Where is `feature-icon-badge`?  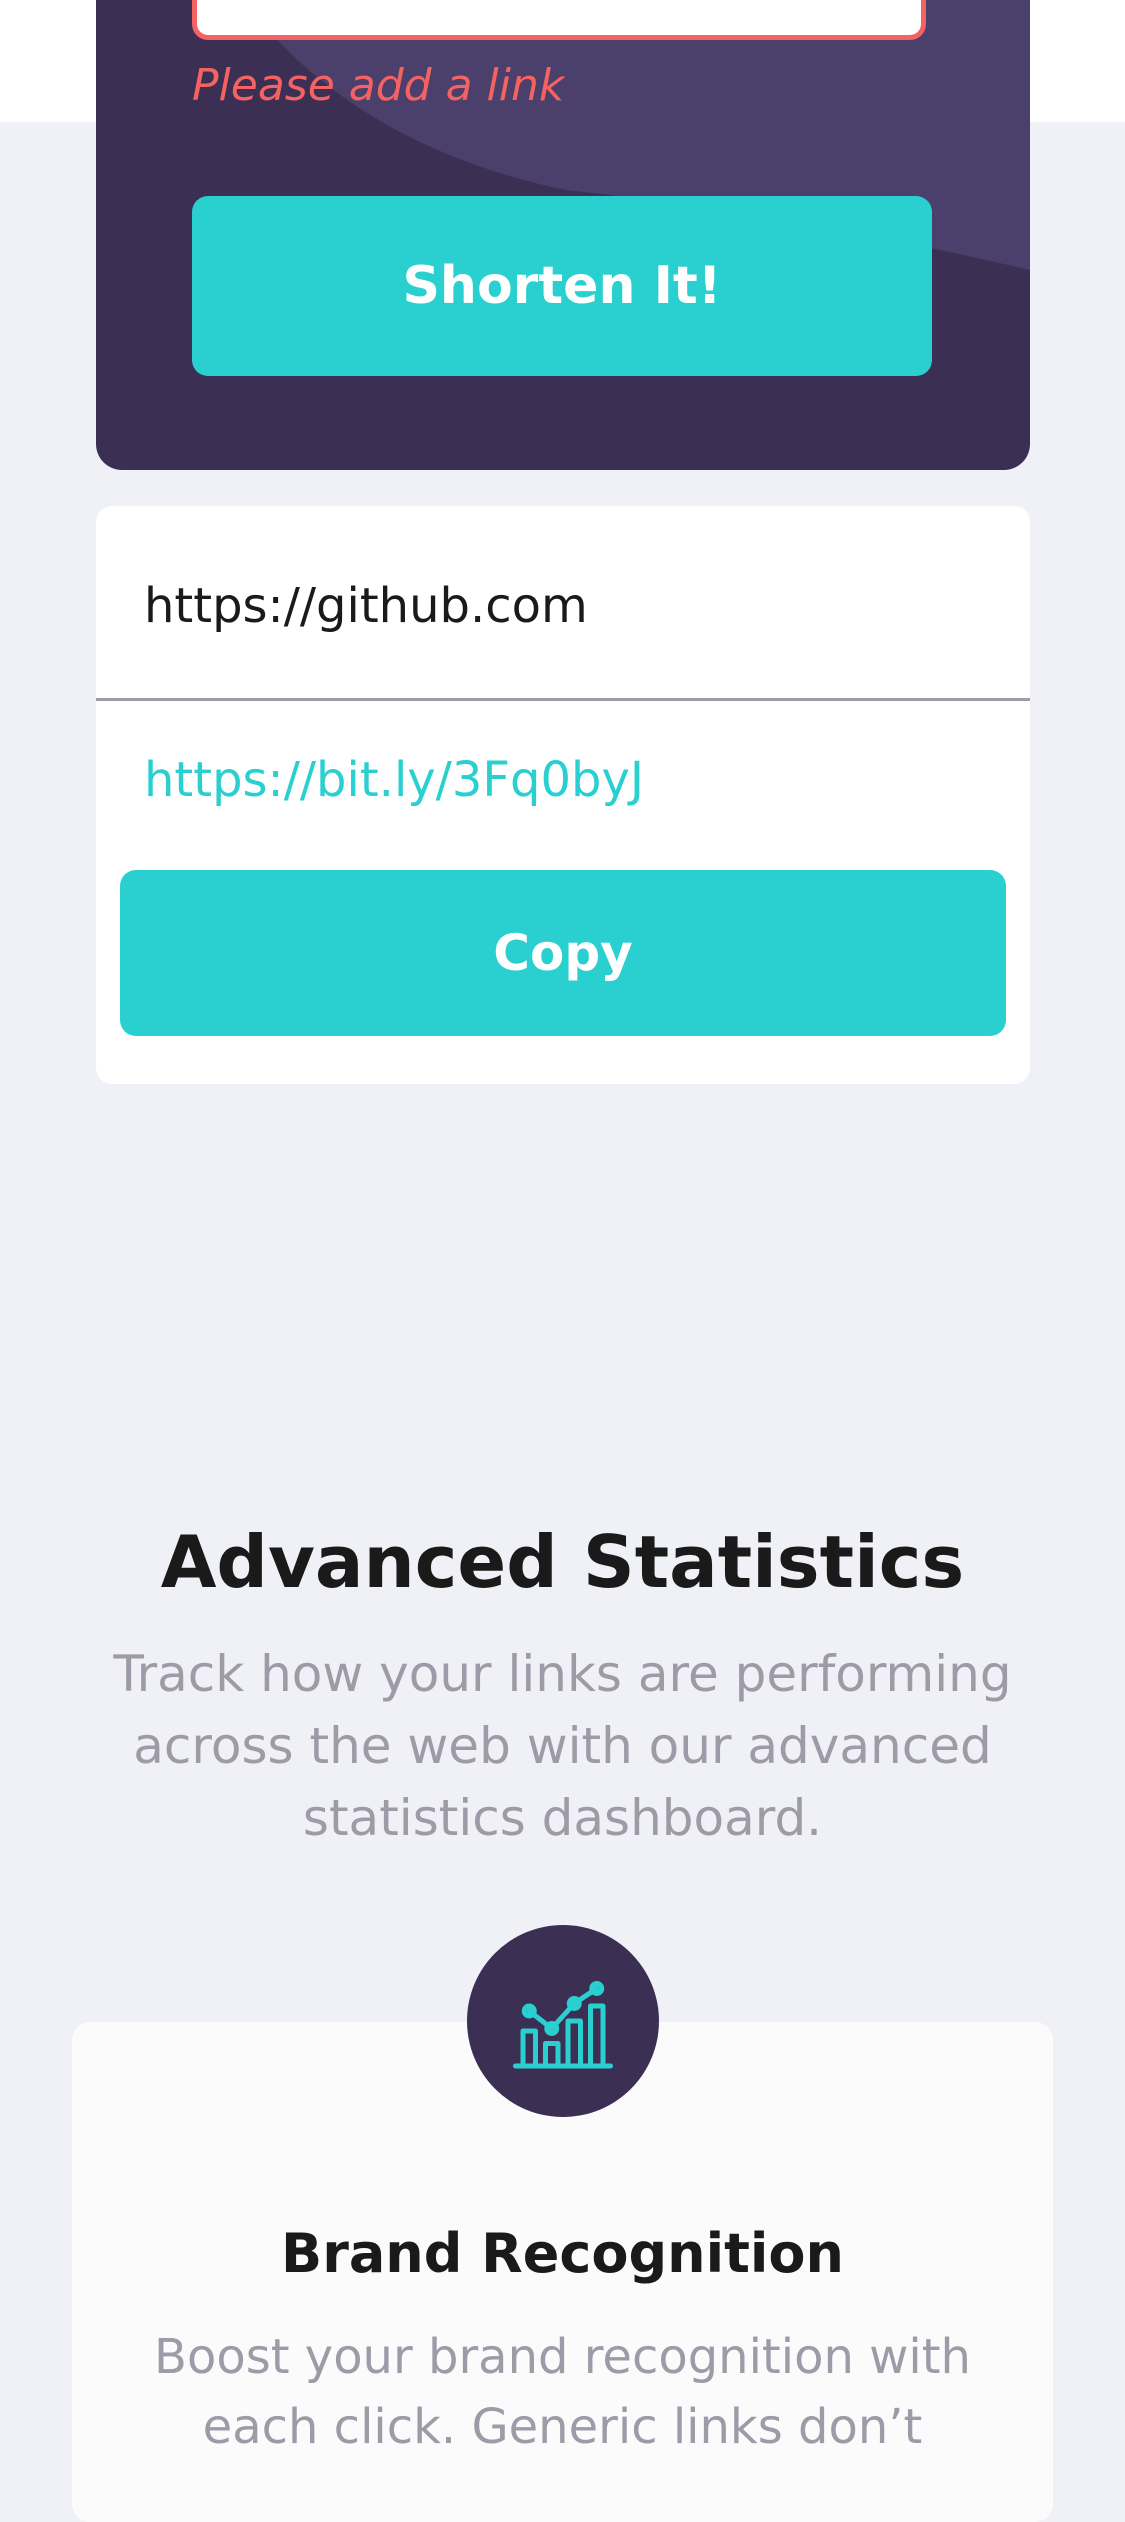
feature-icon-badge is located at coordinates (563, 2021).